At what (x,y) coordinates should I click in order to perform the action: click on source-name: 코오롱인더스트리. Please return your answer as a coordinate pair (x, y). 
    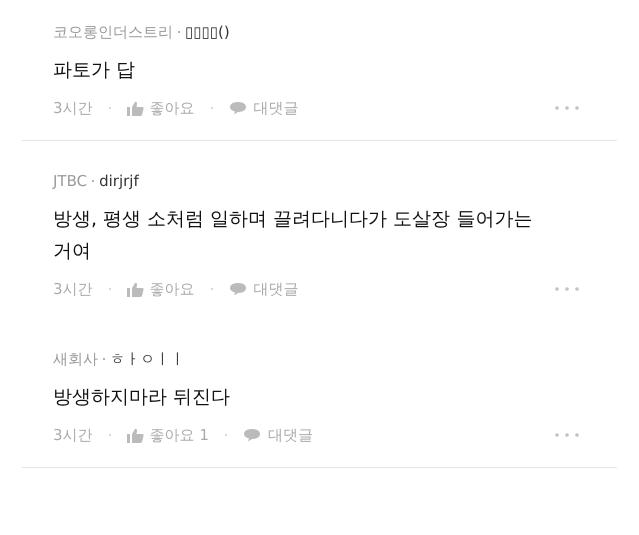
    Looking at the image, I should click on (113, 32).